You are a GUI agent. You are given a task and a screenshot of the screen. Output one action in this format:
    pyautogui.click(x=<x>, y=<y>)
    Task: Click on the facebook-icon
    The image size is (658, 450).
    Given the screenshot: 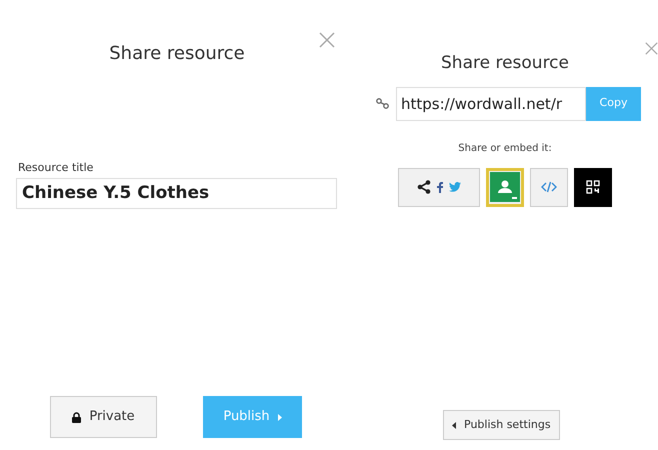 What is the action you would take?
    pyautogui.click(x=440, y=187)
    